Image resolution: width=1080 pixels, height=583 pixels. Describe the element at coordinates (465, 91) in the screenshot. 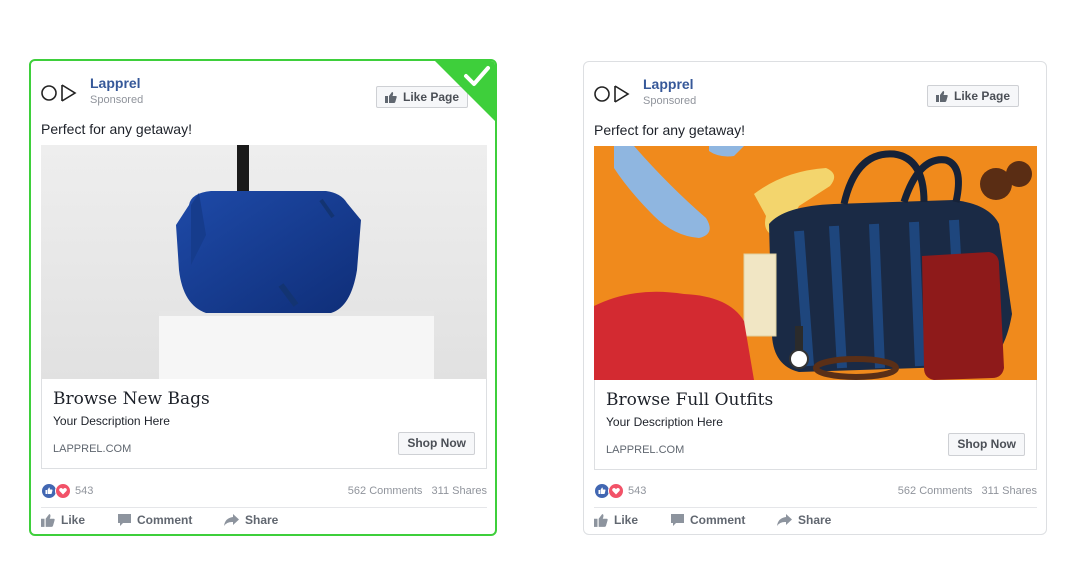

I see `selected-checkmark-icon` at that location.